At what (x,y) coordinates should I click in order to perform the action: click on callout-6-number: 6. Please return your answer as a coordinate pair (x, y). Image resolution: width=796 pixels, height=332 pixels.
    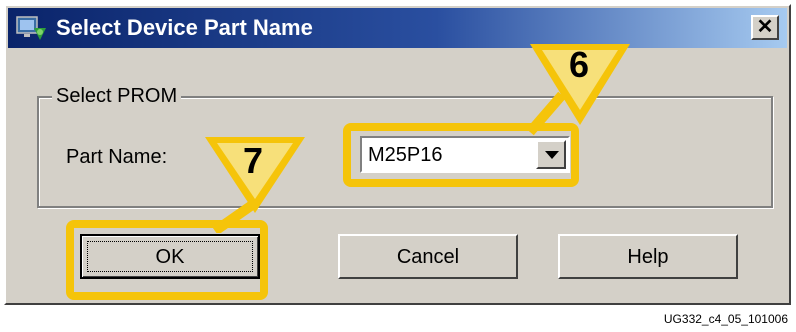
    Looking at the image, I should click on (579, 64).